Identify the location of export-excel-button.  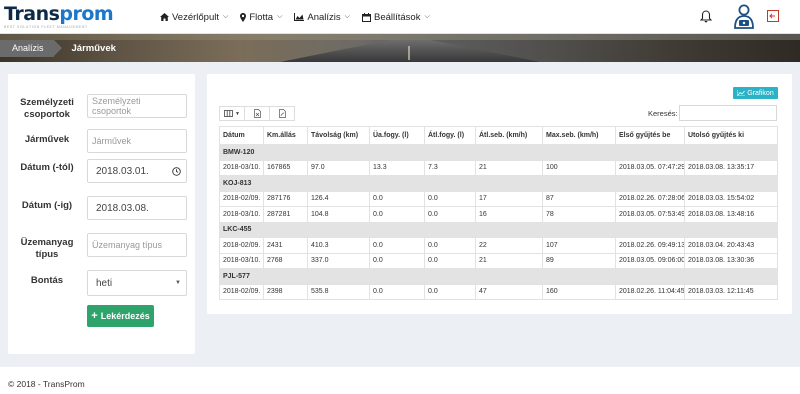
(257, 113).